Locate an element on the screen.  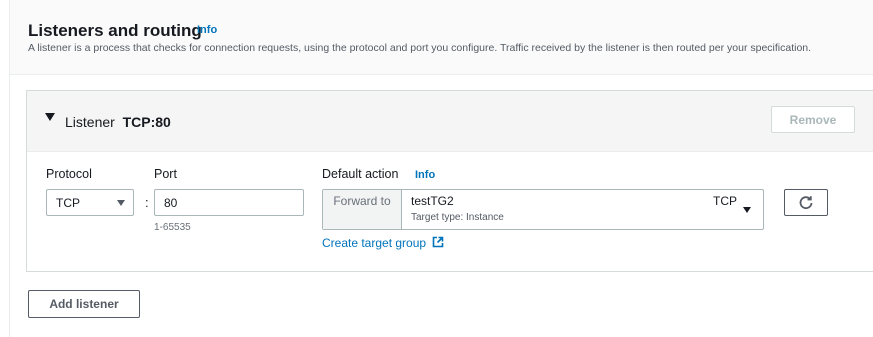
external-link-icon is located at coordinates (438, 242).